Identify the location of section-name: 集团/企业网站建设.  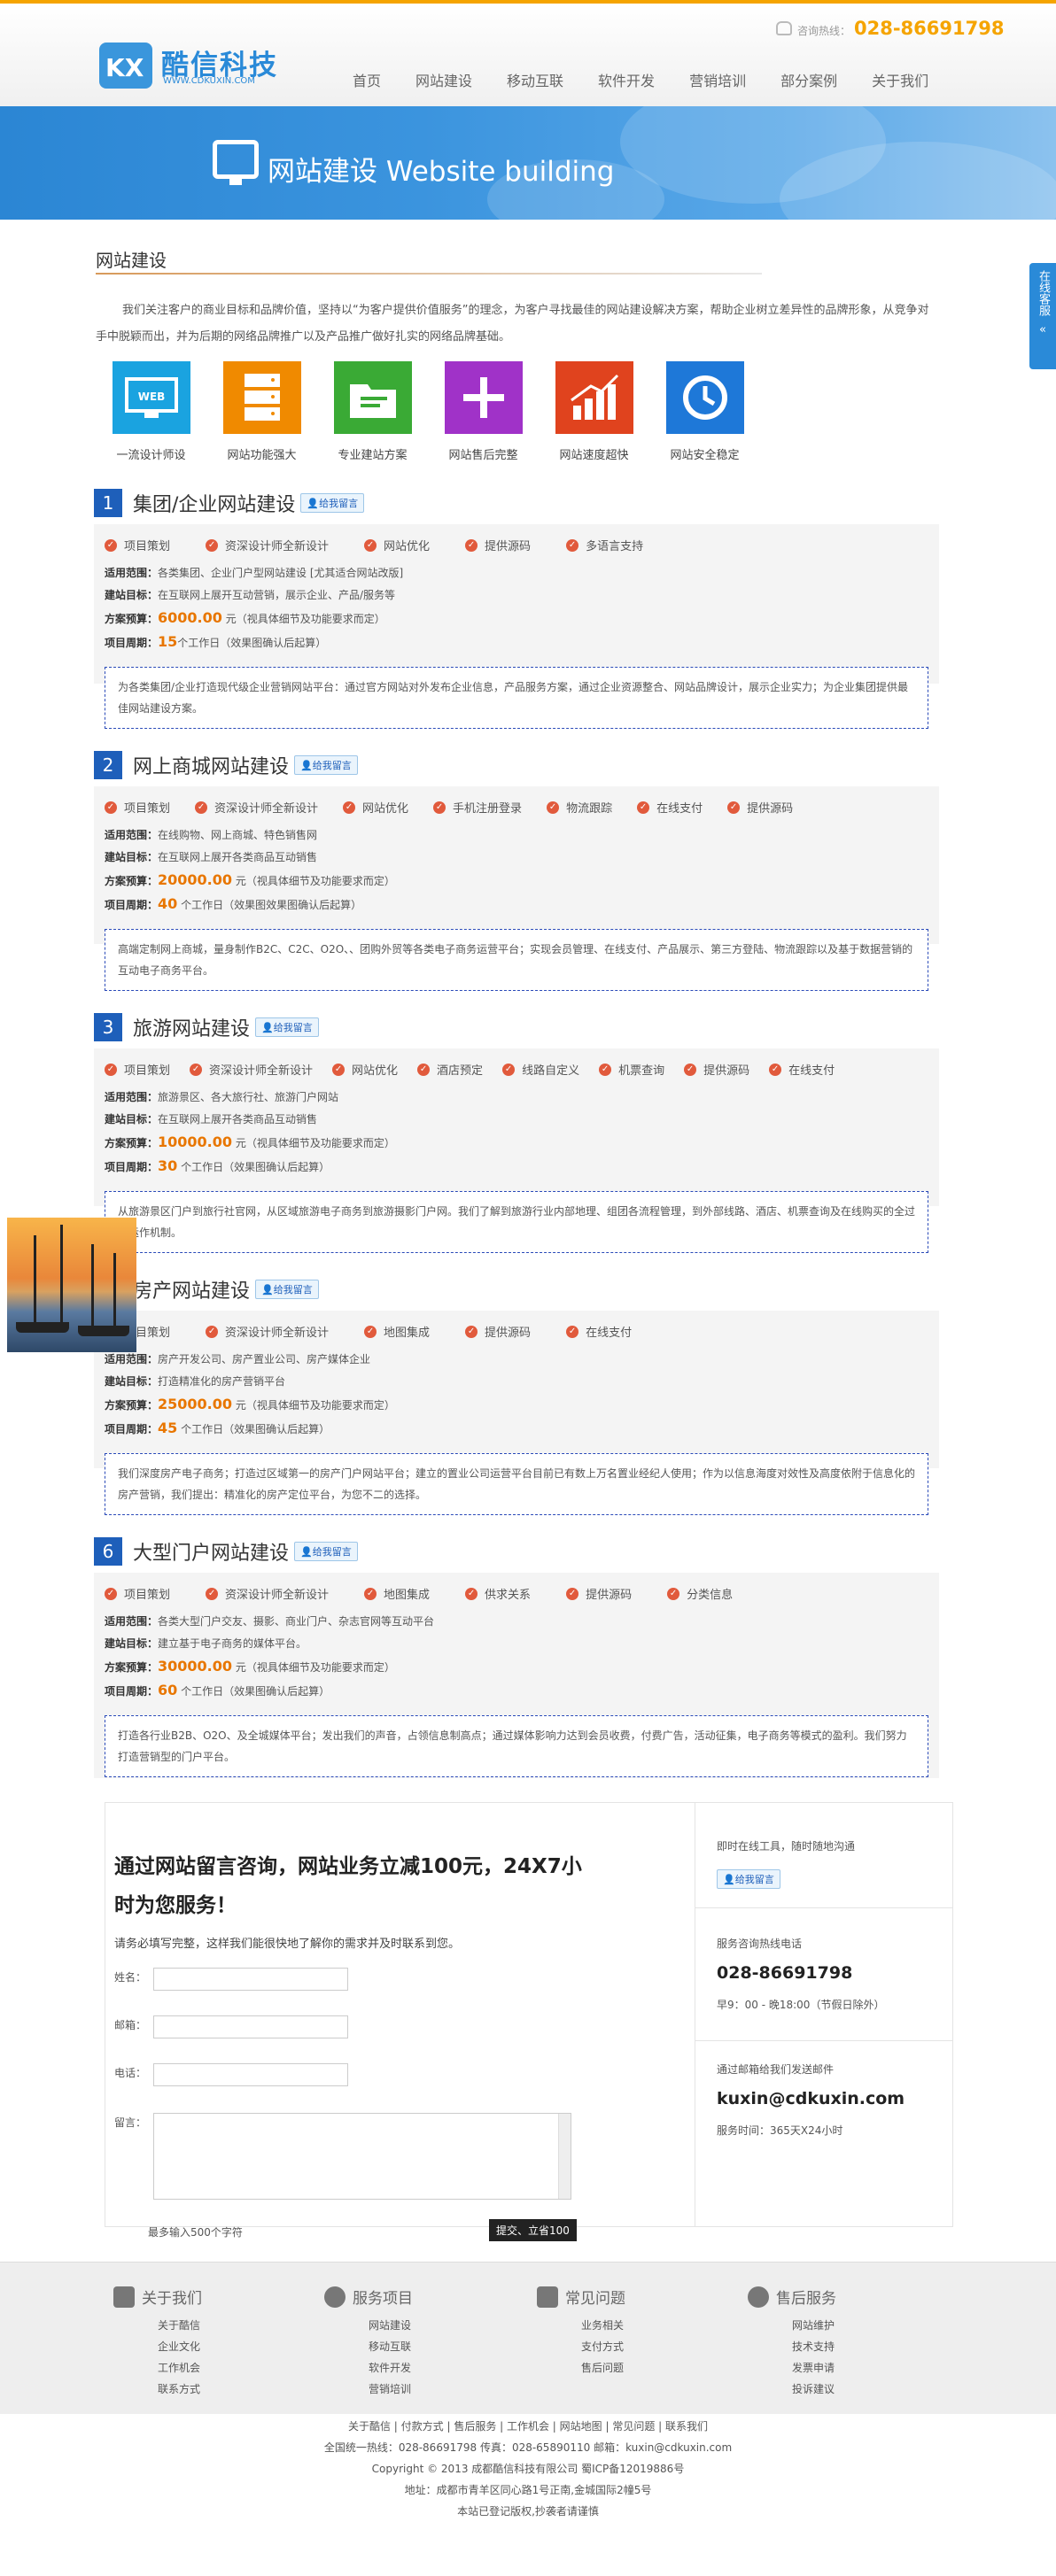
(215, 505).